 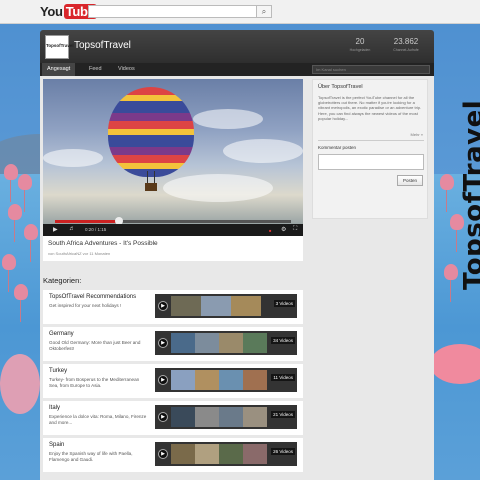 What do you see at coordinates (371, 140) in the screenshot?
I see `sidebar-divider` at bounding box center [371, 140].